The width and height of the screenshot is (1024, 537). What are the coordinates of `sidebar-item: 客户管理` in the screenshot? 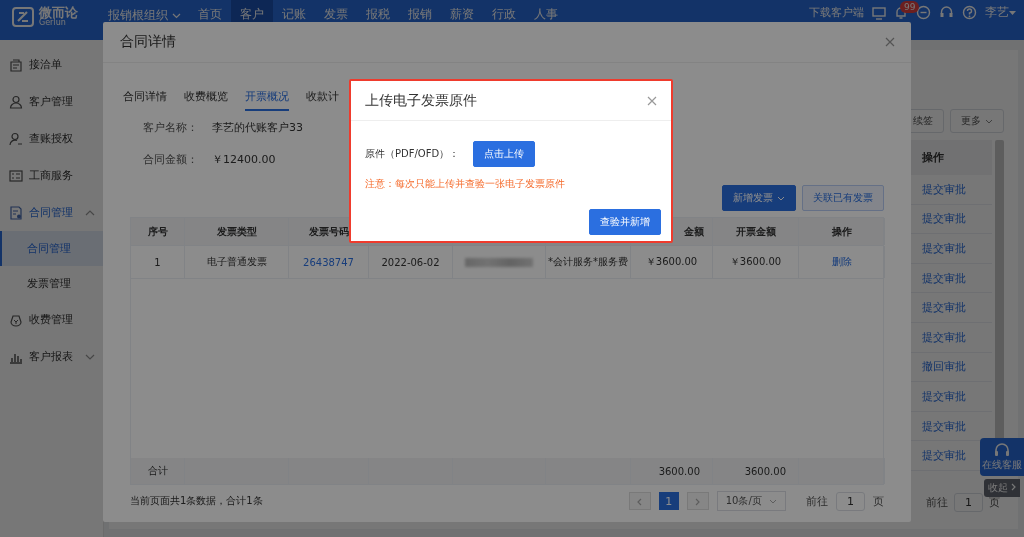 It's located at (51, 101).